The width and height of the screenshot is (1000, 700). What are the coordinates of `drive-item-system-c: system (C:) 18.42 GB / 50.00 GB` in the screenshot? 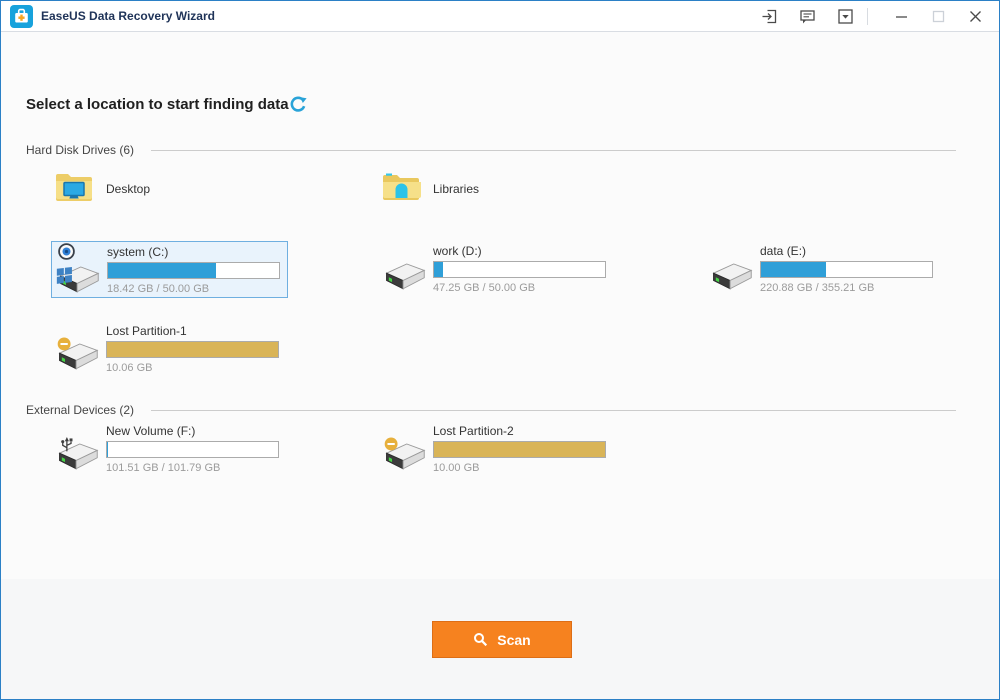 It's located at (169, 269).